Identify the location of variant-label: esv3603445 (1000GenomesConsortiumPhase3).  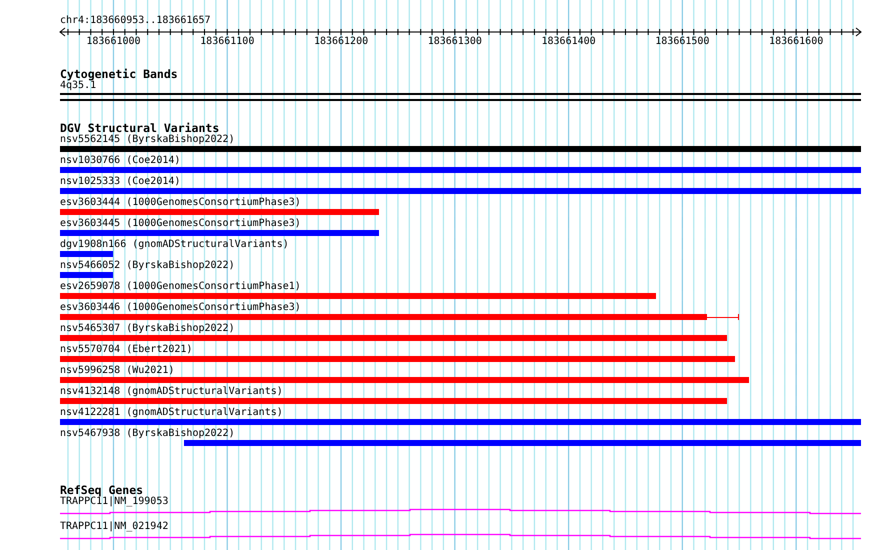
(180, 224).